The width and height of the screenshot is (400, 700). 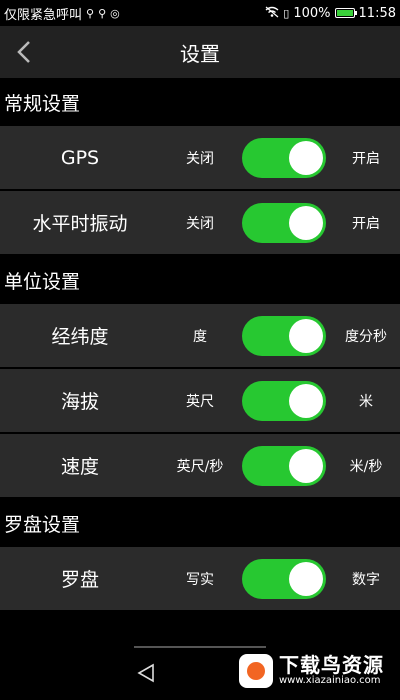 I want to click on notification-icon: ◎, so click(x=115, y=13).